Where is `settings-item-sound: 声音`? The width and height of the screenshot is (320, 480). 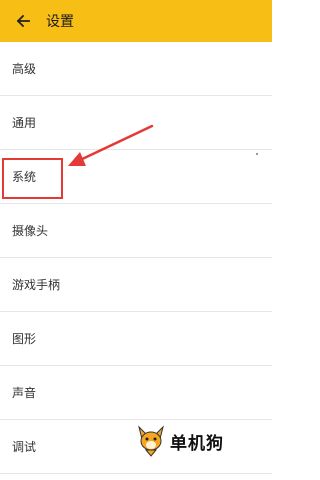 settings-item-sound: 声音 is located at coordinates (136, 393).